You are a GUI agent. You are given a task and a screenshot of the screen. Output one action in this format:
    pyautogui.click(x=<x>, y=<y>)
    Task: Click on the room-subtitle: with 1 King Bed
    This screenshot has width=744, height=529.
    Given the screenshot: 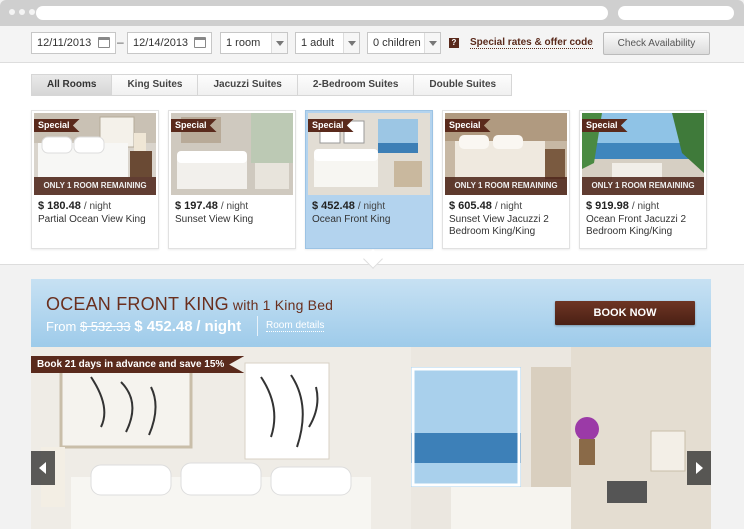 What is the action you would take?
    pyautogui.click(x=283, y=305)
    